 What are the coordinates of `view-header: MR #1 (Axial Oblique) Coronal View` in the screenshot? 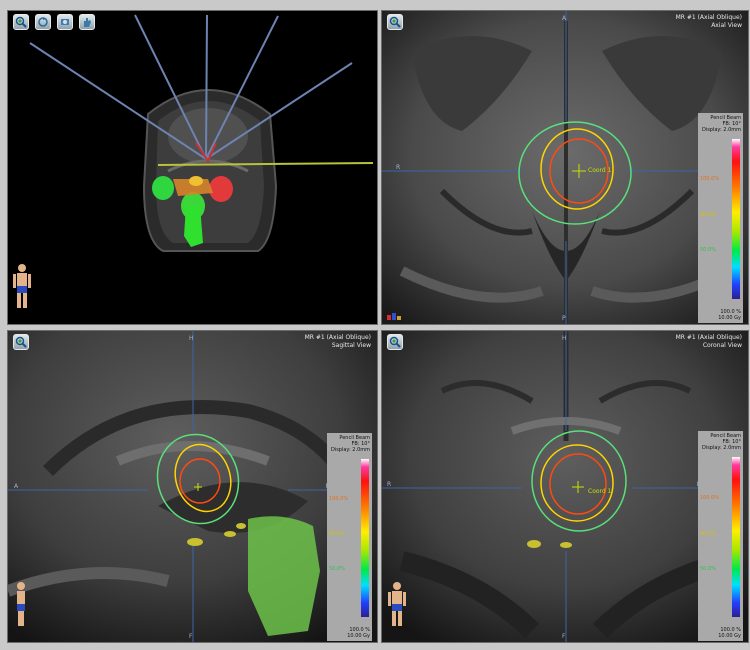 It's located at (709, 342).